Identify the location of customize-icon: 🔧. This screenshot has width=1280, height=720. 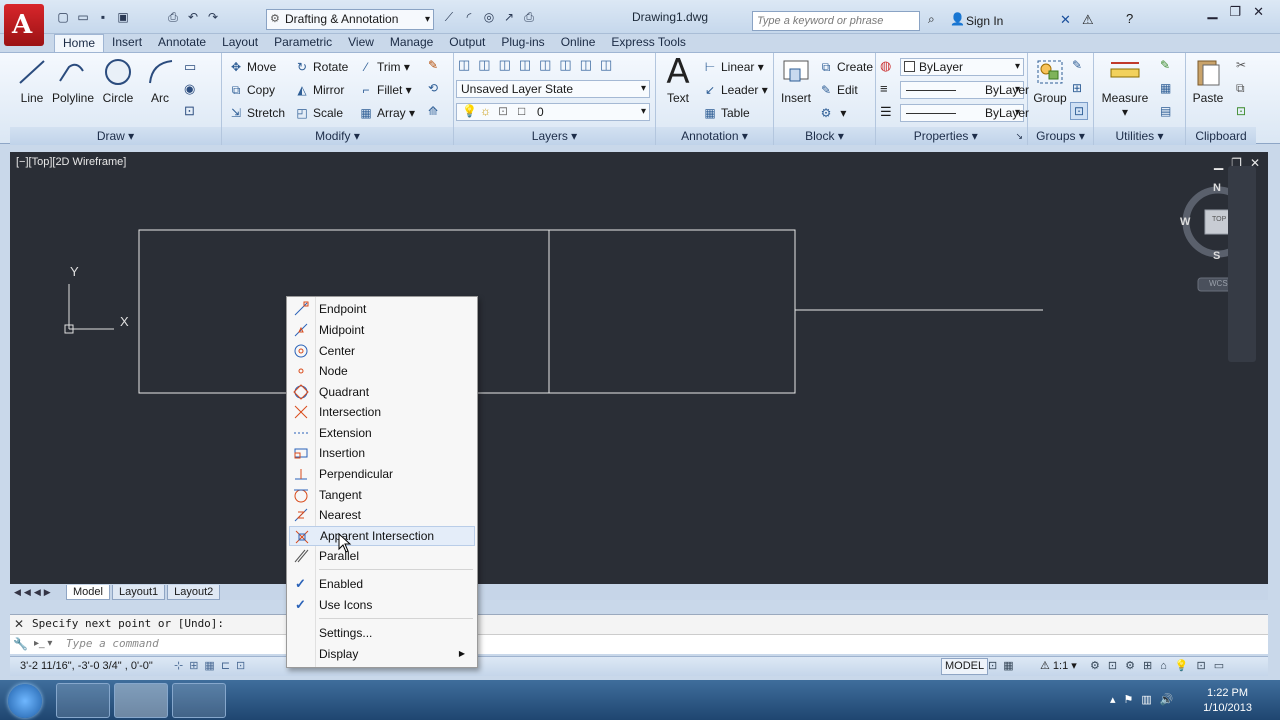
(20, 644).